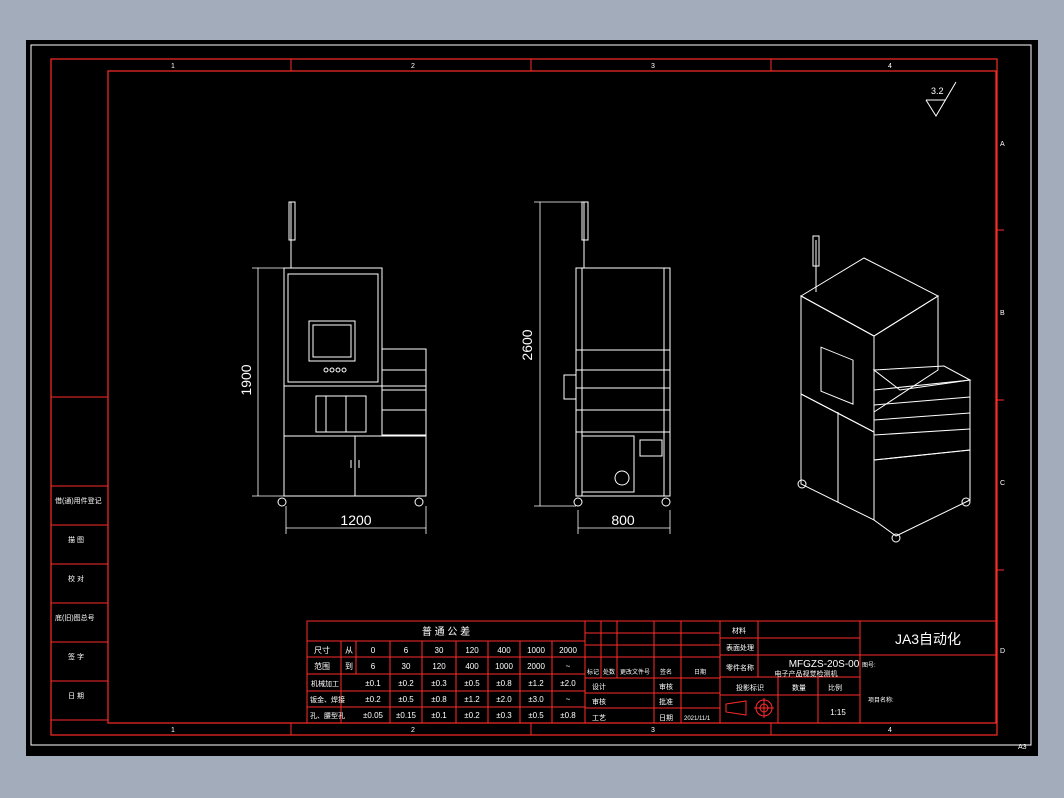  I want to click on change-label-0: 标记, so click(593, 672).